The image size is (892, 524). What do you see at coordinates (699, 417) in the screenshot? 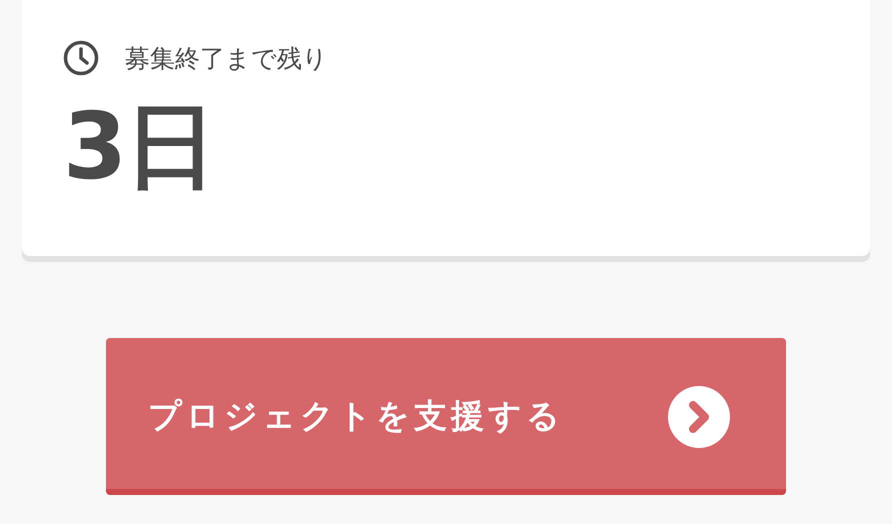
I see `chevron-right-icon` at bounding box center [699, 417].